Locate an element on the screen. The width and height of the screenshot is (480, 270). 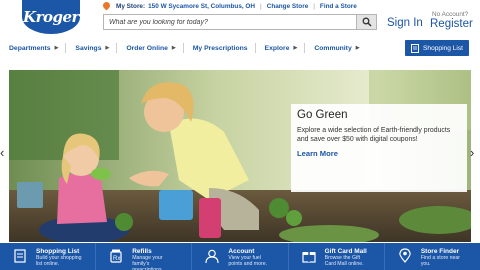
nav-label: My Prescriptions is located at coordinates (220, 48).